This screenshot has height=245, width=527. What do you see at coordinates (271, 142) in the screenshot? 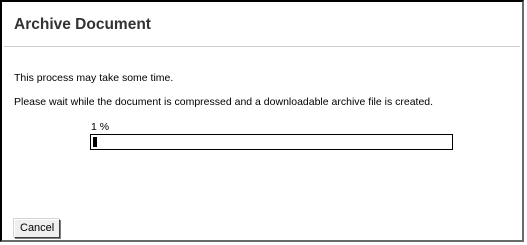
I see `progress-bar` at bounding box center [271, 142].